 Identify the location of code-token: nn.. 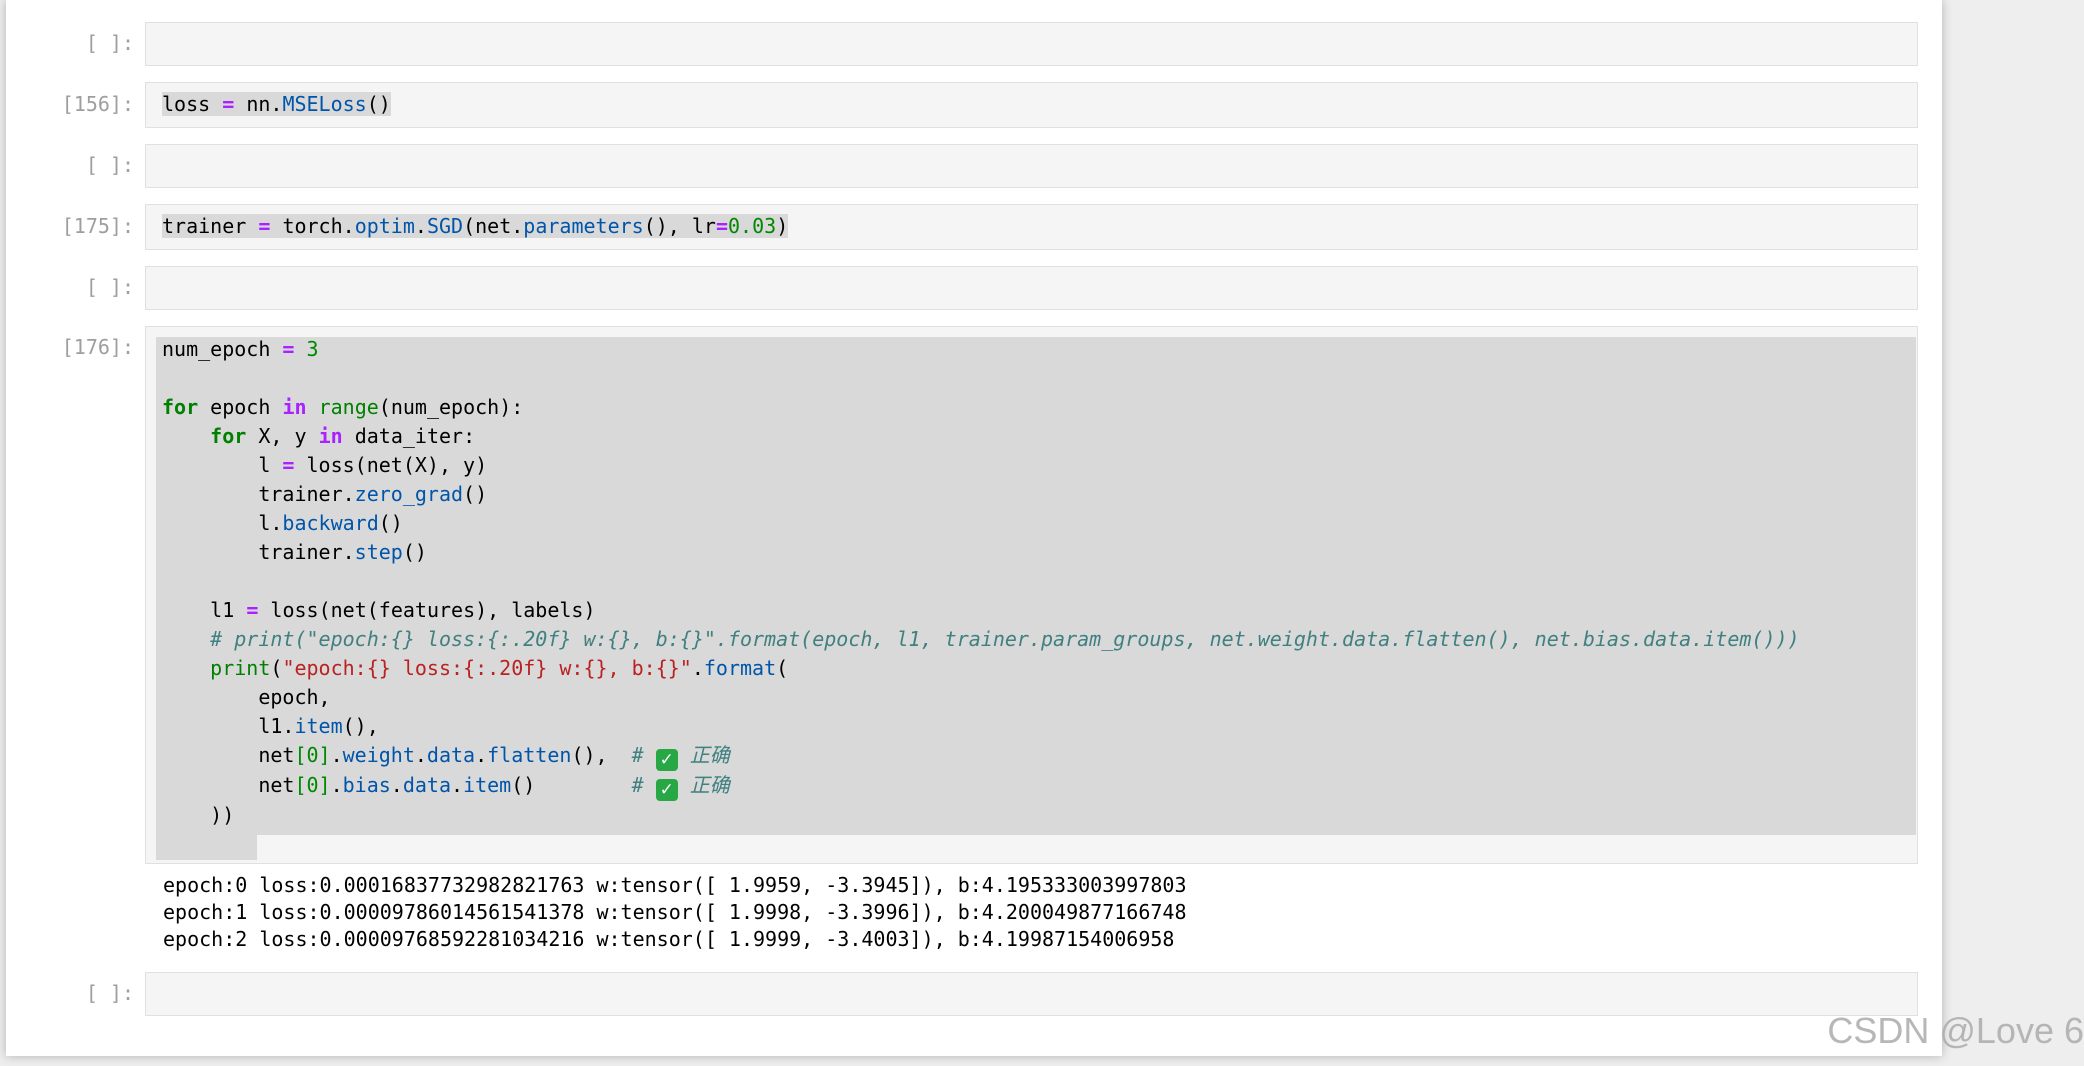
(264, 104).